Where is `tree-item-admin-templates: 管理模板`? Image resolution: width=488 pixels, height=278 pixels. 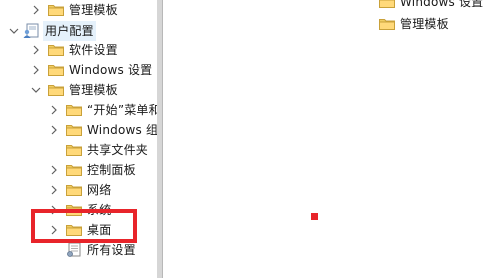
tree-item-admin-templates: 管理模板 is located at coordinates (74, 90).